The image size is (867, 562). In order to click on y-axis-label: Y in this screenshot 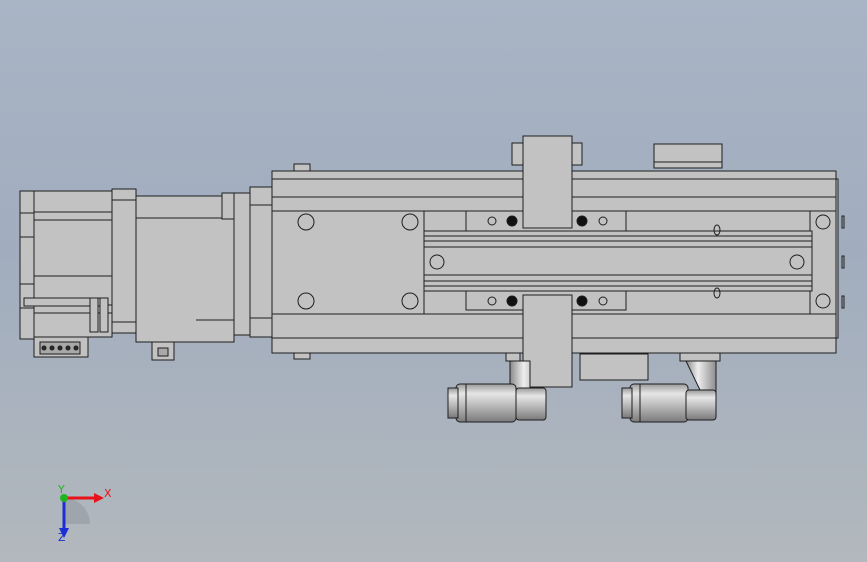, I will do `click(61, 489)`.